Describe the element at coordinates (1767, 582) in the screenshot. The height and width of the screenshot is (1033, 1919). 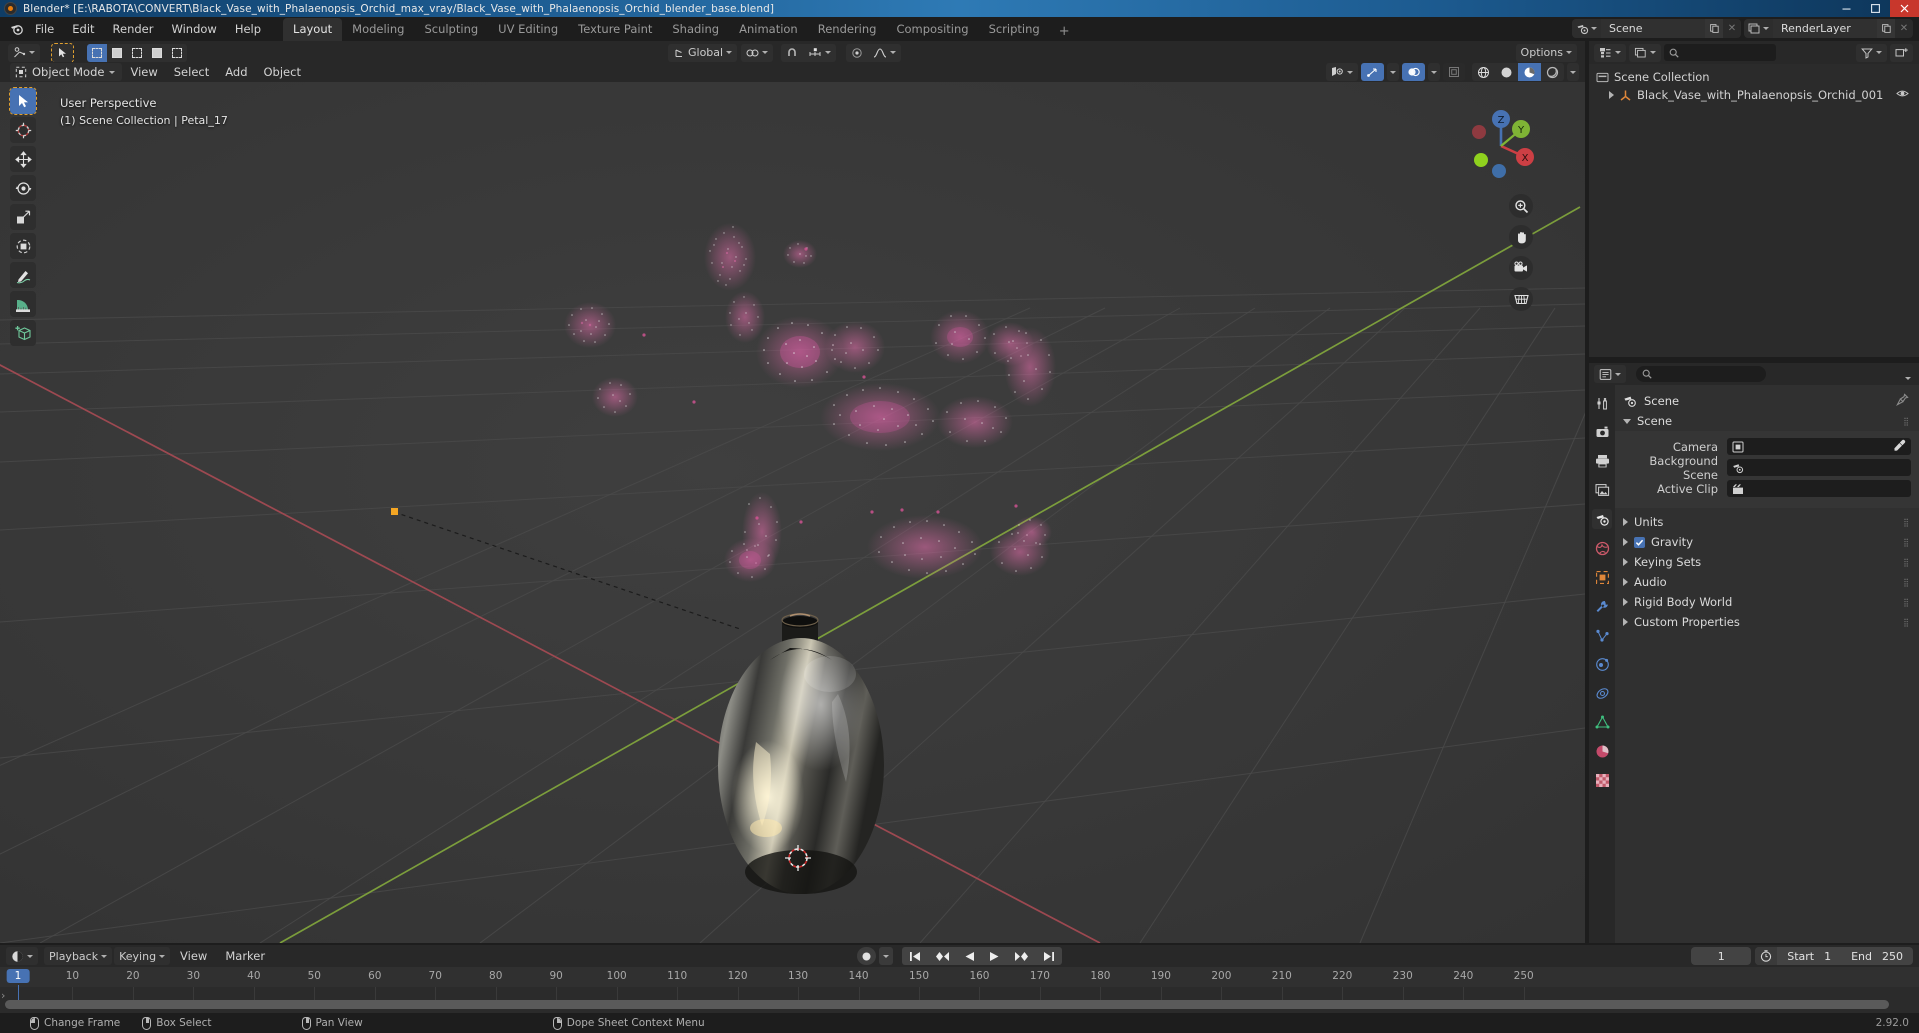
I see `panel-header-audio: Audio ⣿` at that location.